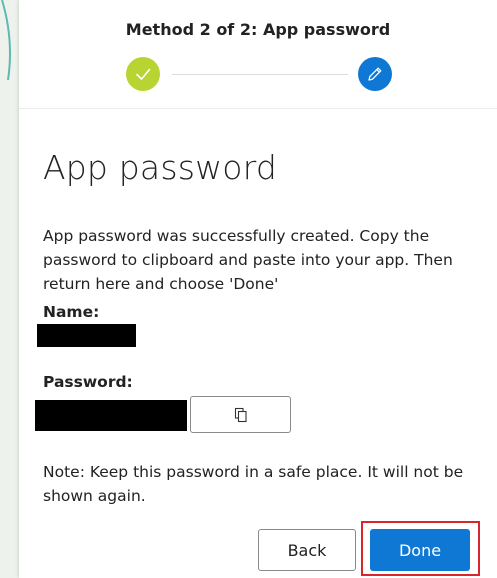 The width and height of the screenshot is (497, 578). I want to click on name-label: Name:, so click(71, 312).